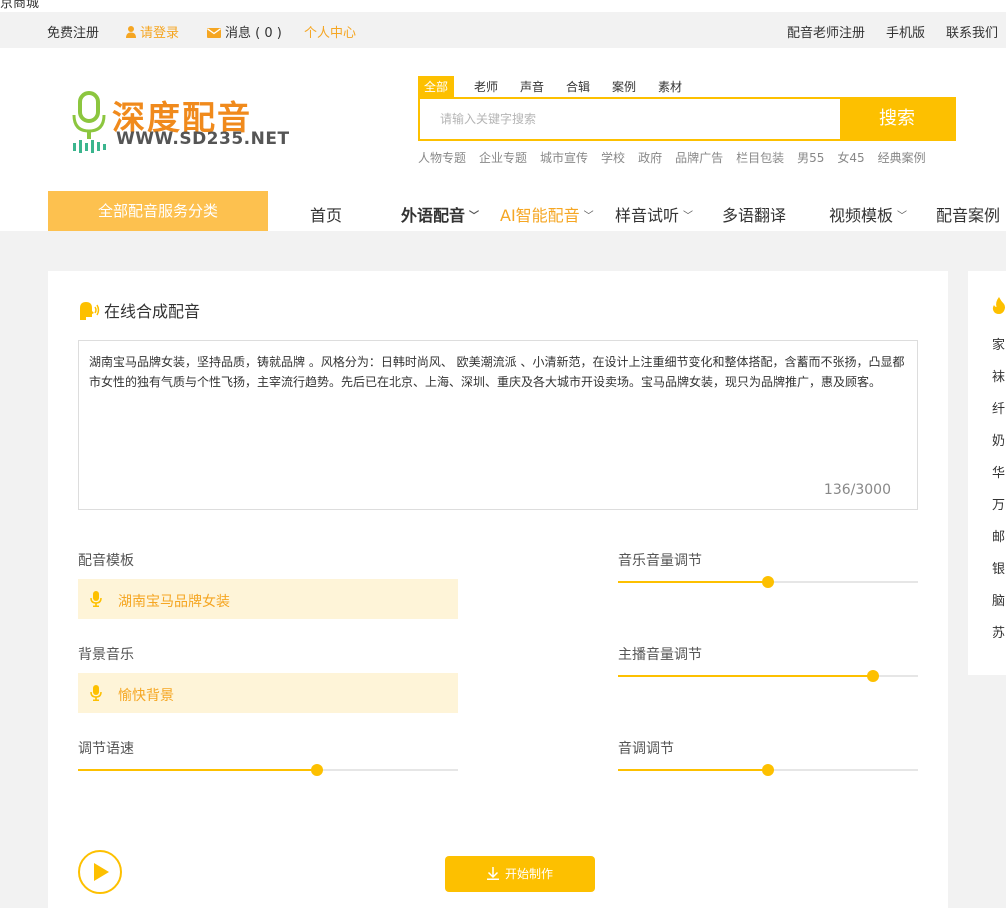  I want to click on user-icon, so click(131, 34).